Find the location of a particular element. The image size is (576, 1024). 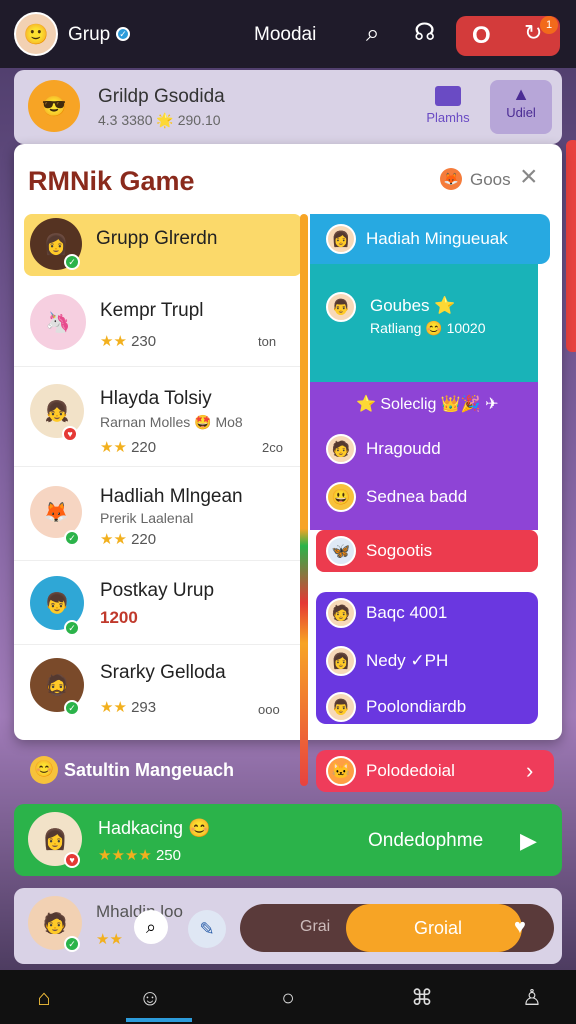

bottom-tab-label: Grai is located at coordinates (315, 926).